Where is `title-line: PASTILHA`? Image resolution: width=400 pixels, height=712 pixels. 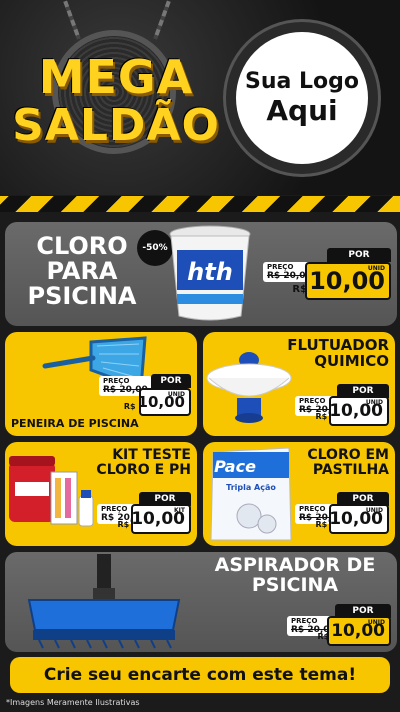 title-line: PASTILHA is located at coordinates (350, 469).